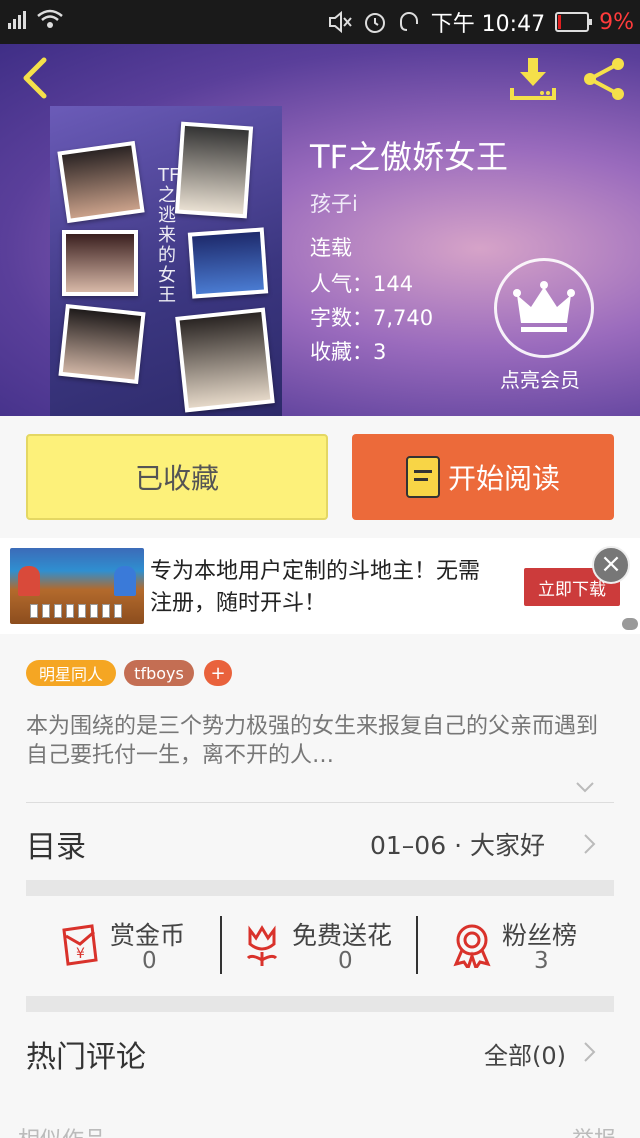  I want to click on comments-label: 热门评论, so click(86, 1057).